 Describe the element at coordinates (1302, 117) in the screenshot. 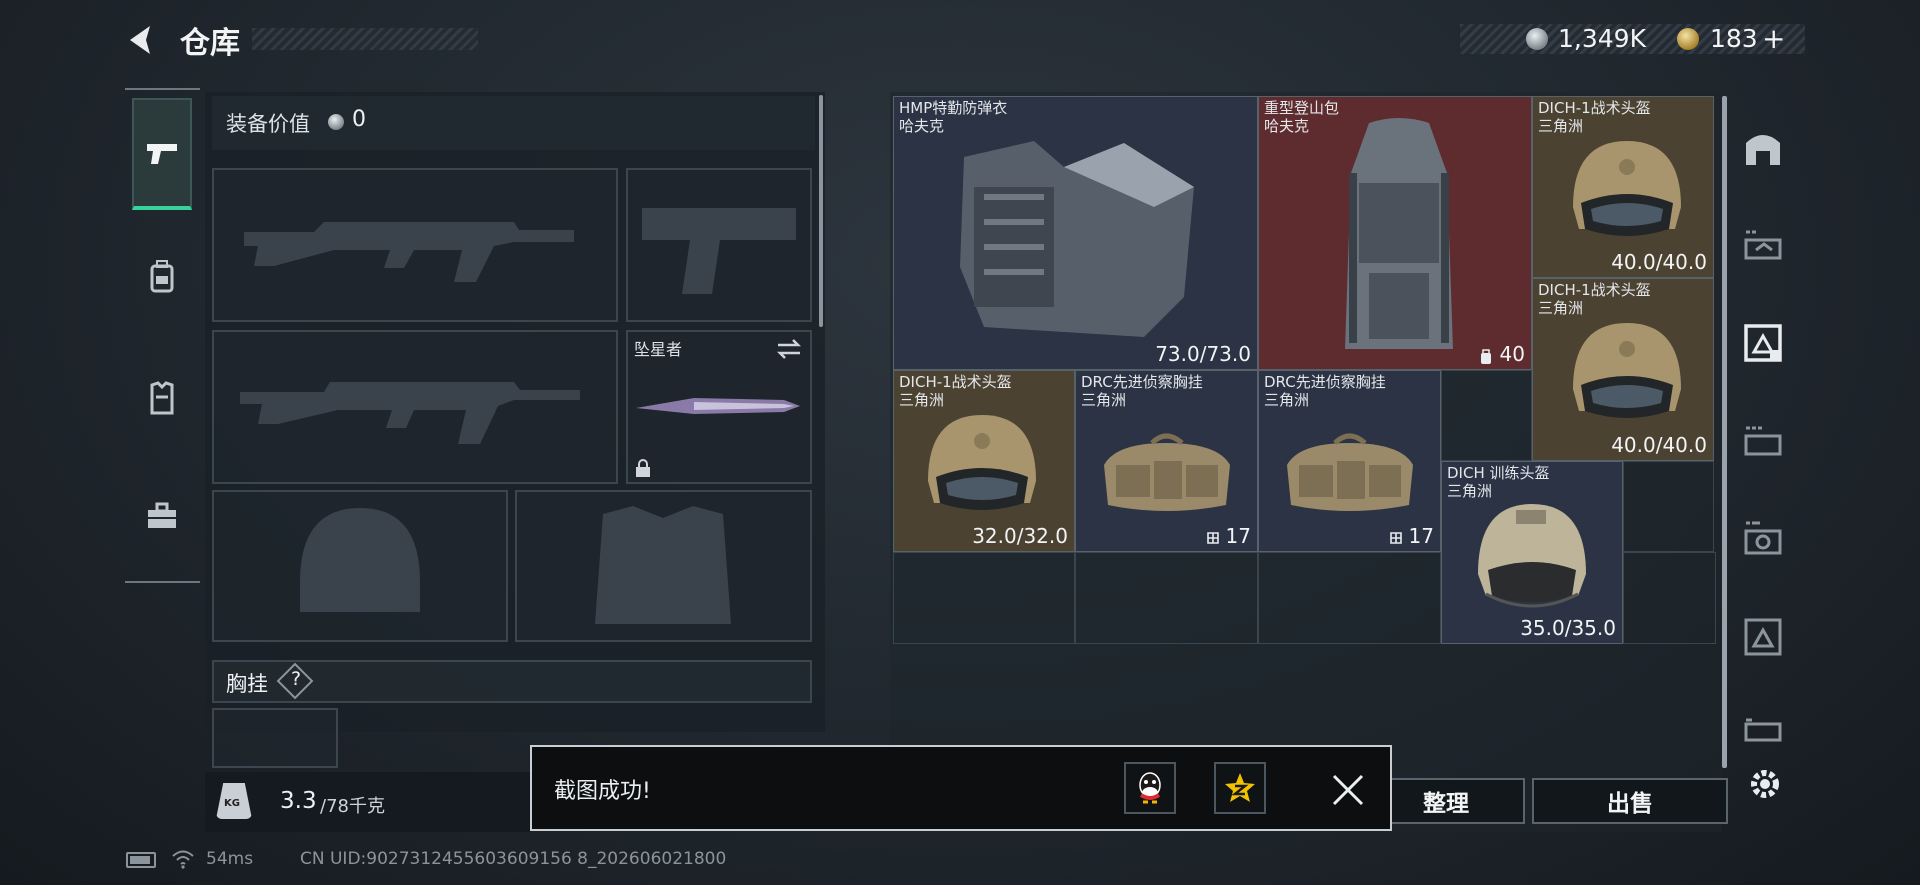

I see `item-name: 重型登山包 哈夫克` at that location.